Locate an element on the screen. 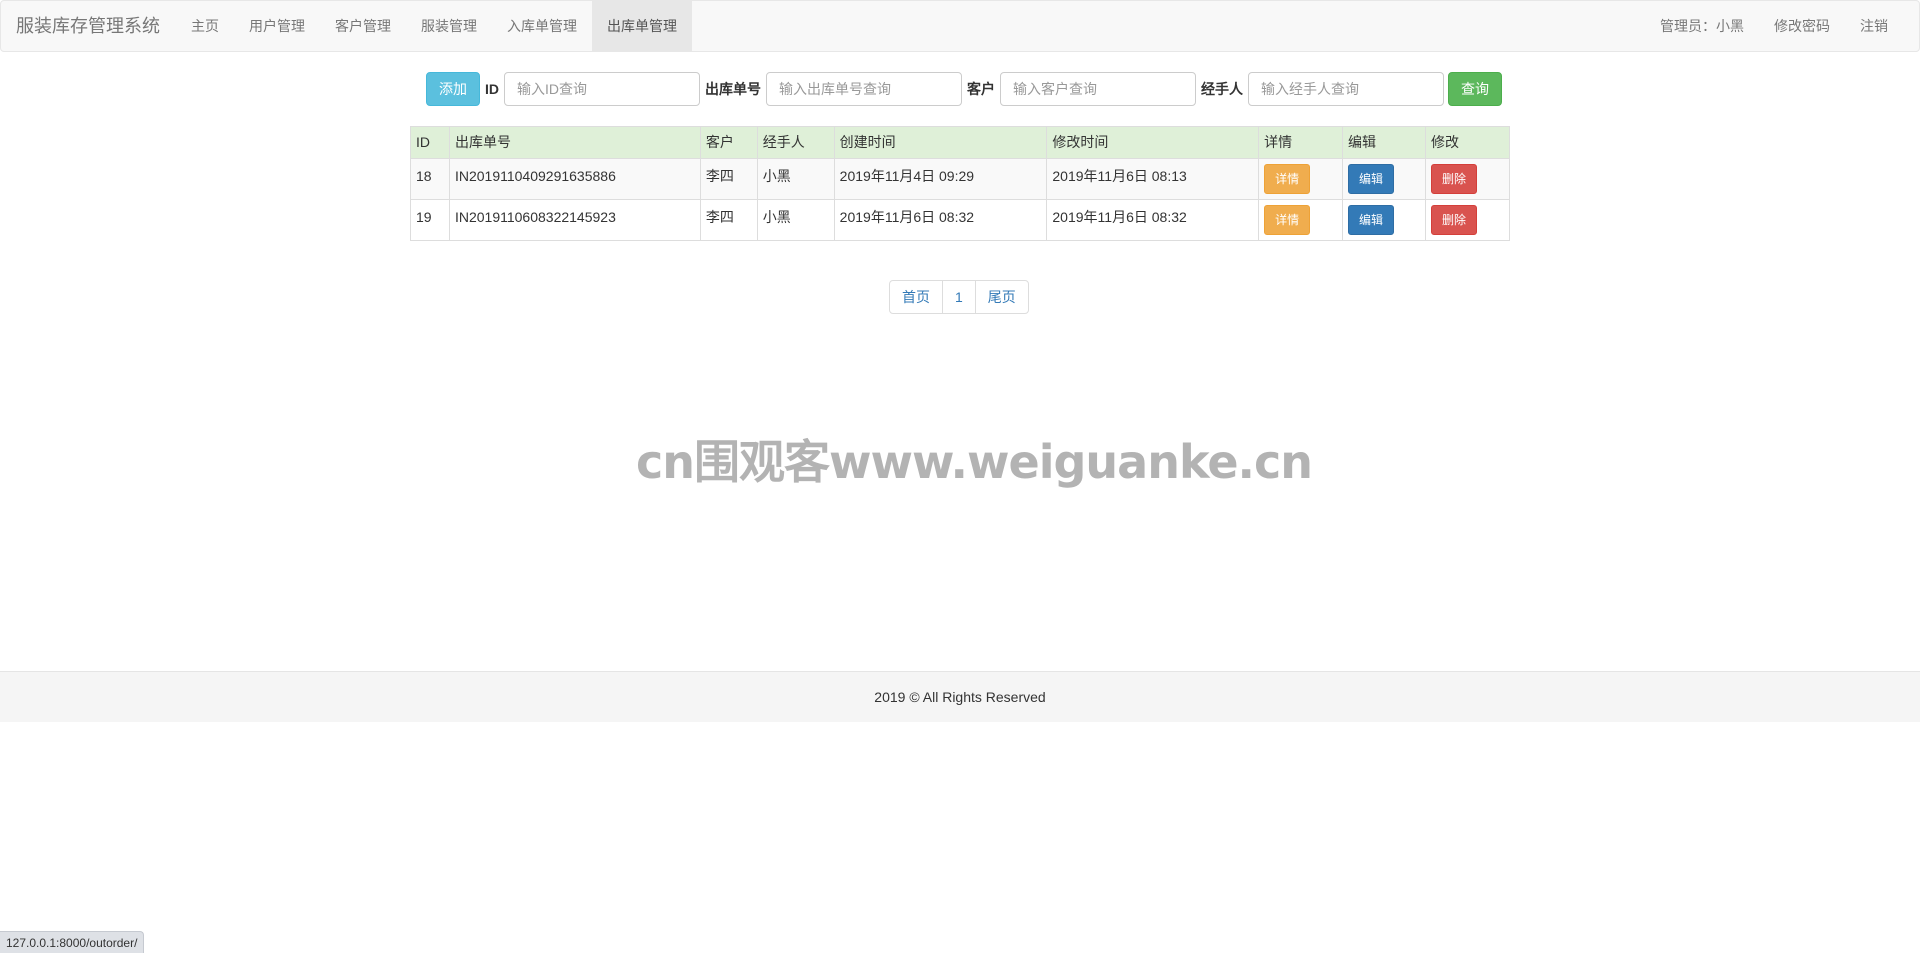 Image resolution: width=1920 pixels, height=954 pixels. watermark-text: cn围观客www.weiguanke.cn is located at coordinates (974, 462).